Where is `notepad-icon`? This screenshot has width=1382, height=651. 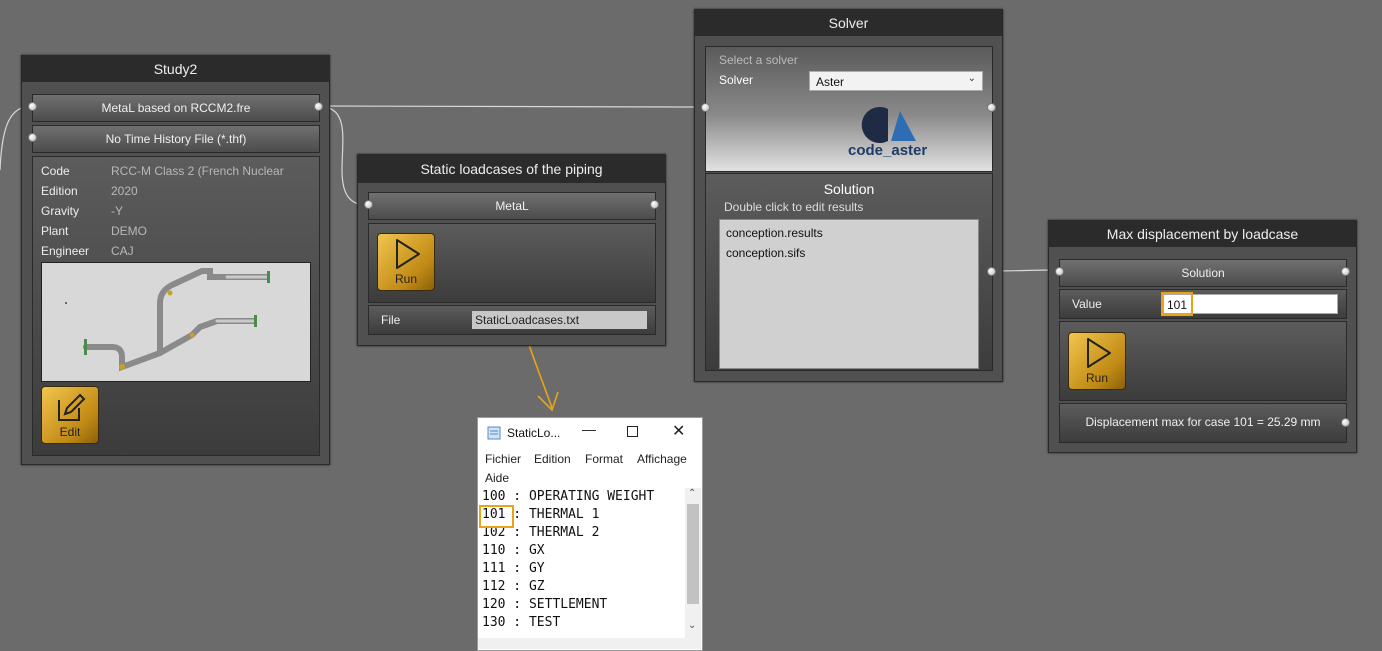
notepad-icon is located at coordinates (494, 433).